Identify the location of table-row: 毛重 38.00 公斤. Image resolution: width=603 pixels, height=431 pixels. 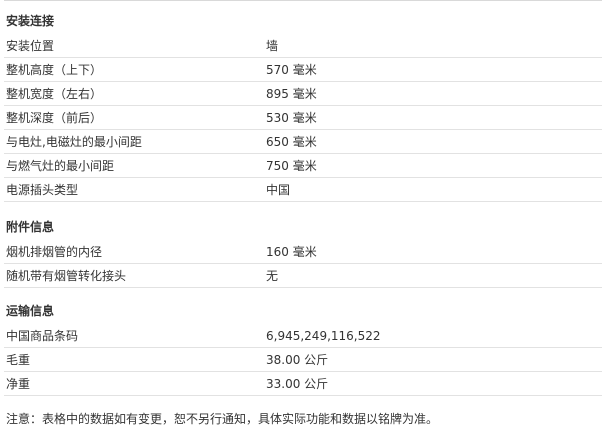
(303, 360).